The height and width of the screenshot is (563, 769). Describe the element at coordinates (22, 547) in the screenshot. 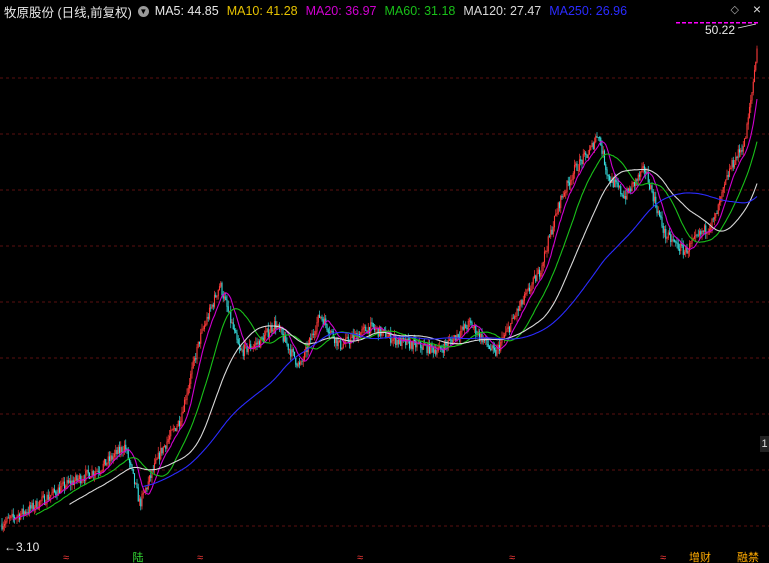

I see `min-price-label: ←3.10` at that location.